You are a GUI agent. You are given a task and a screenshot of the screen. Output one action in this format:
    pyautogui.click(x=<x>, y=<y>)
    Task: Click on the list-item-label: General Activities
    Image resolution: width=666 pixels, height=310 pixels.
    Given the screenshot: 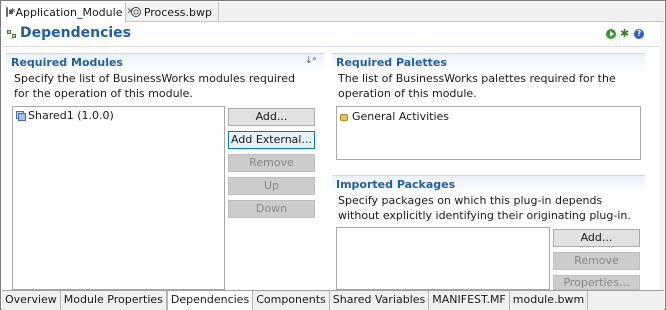 What is the action you would take?
    pyautogui.click(x=401, y=116)
    